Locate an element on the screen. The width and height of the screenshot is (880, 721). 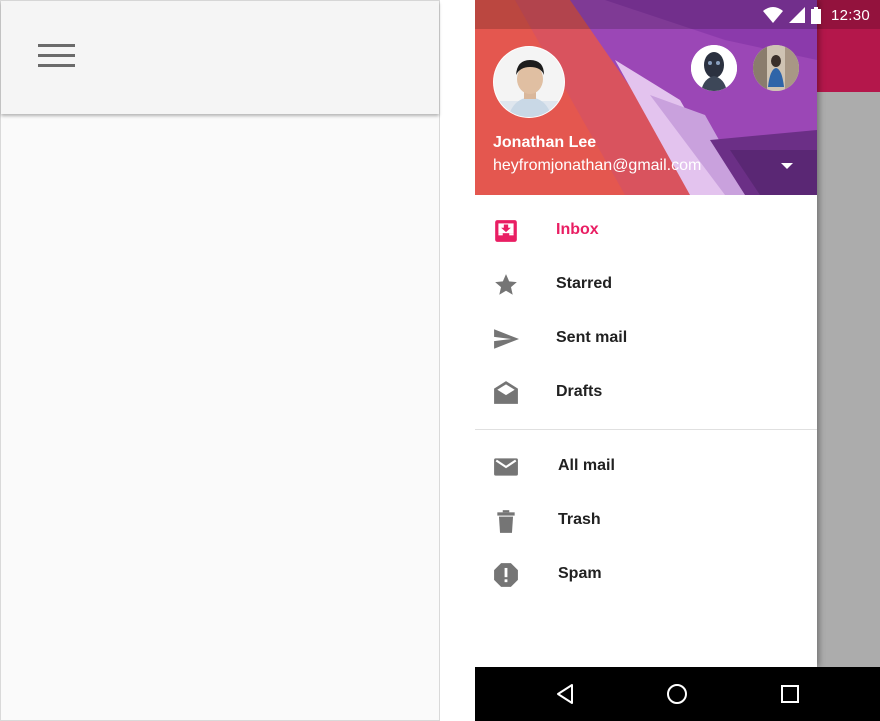
user-name: Jonathan Lee is located at coordinates (545, 142).